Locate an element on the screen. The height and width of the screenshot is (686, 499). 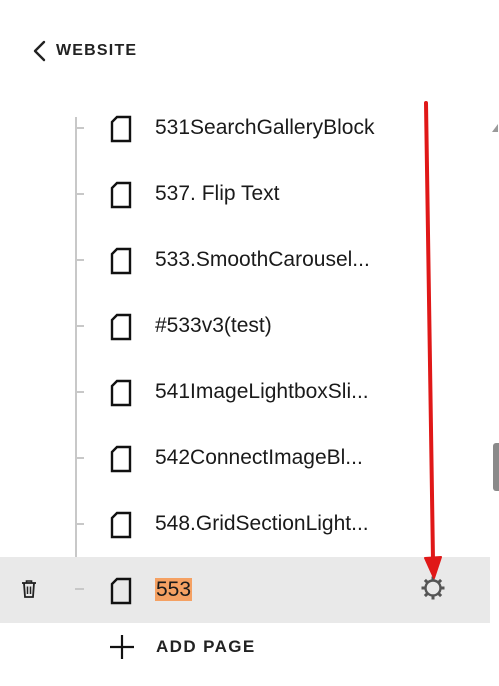
add-page-button: ADD PAGE is located at coordinates (182, 647).